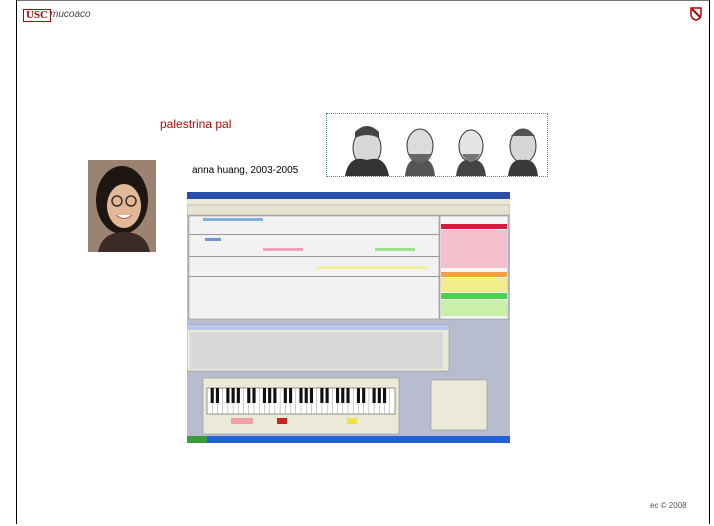 The width and height of the screenshot is (714, 526). I want to click on slide-title: palestrina pal, so click(196, 124).